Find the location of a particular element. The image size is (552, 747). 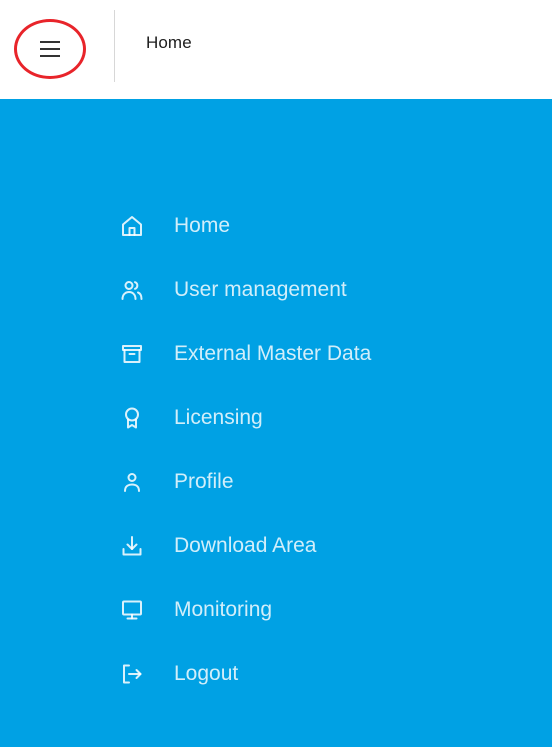

sidebar-item-label: Monitoring is located at coordinates (223, 609).